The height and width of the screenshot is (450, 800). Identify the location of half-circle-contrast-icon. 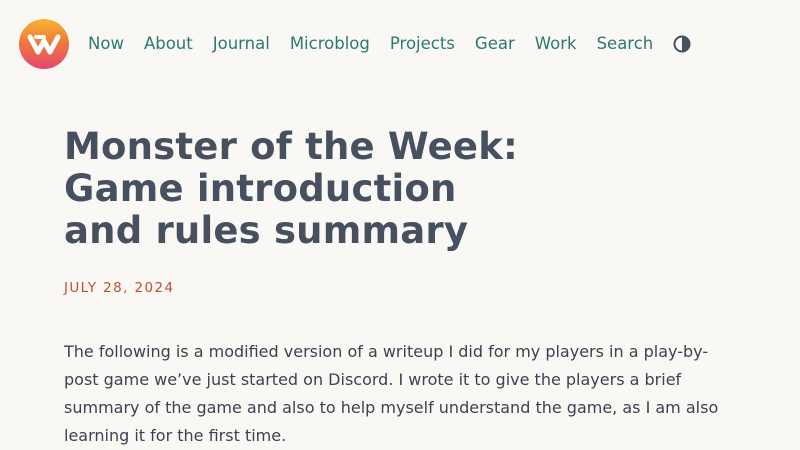
(682, 44).